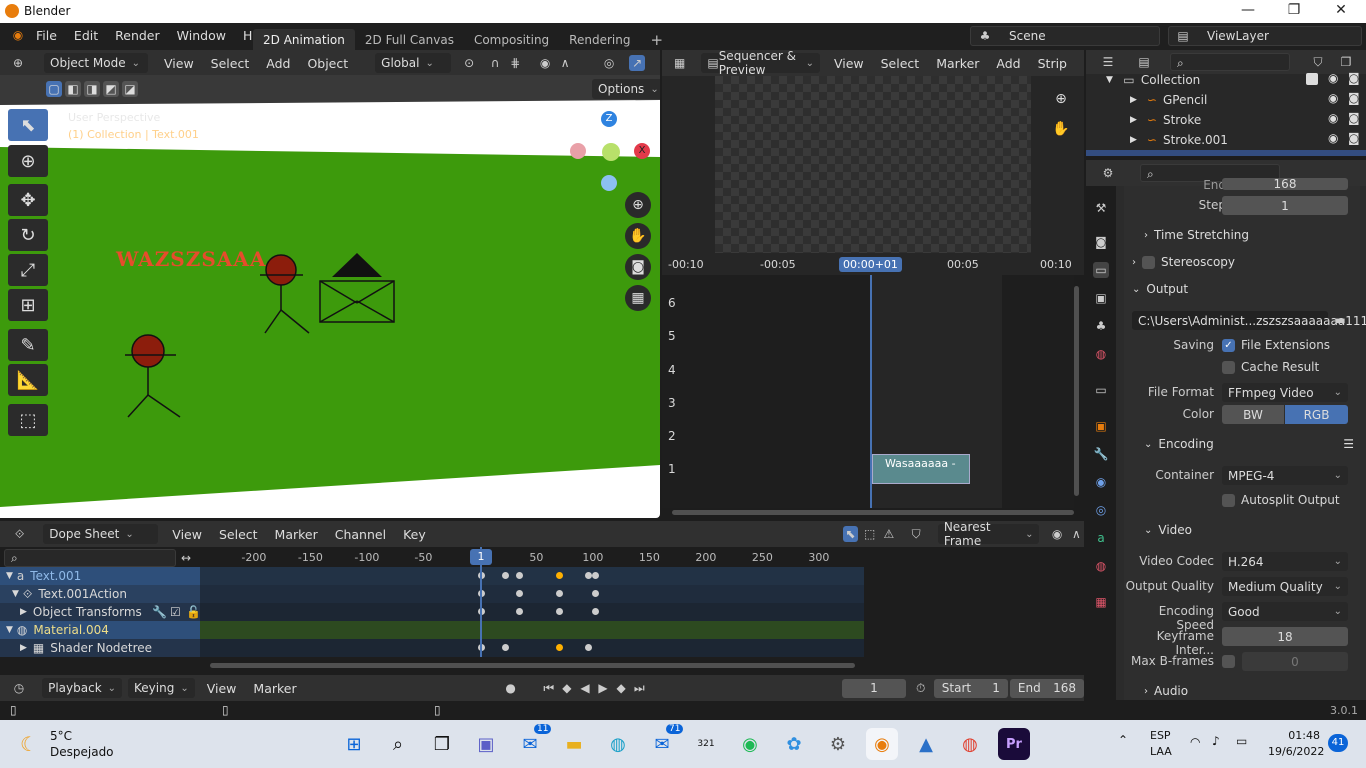 The height and width of the screenshot is (768, 1366). Describe the element at coordinates (679, 63) in the screenshot. I see `sequencer-editor-type-icon: ▦` at that location.